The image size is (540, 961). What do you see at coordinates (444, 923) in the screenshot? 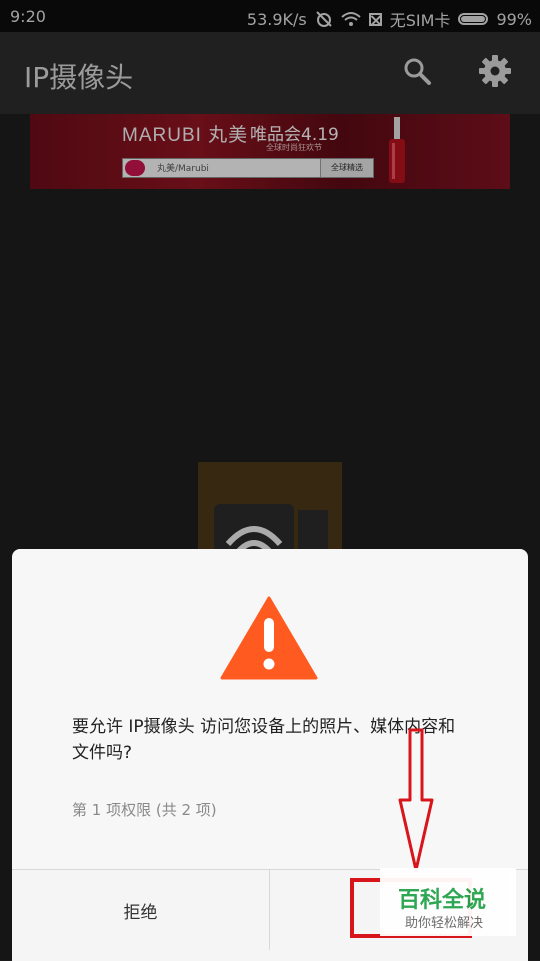
I see `watermark-subtitle: 助你轻松解决` at bounding box center [444, 923].